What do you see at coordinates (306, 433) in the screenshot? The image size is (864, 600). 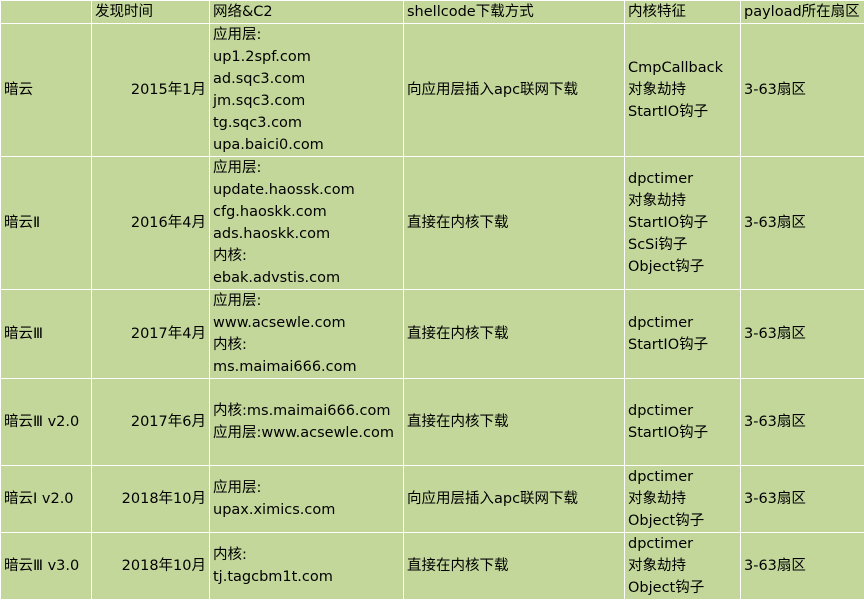 I see `c2-line: 应用层:www.acsewle.com` at bounding box center [306, 433].